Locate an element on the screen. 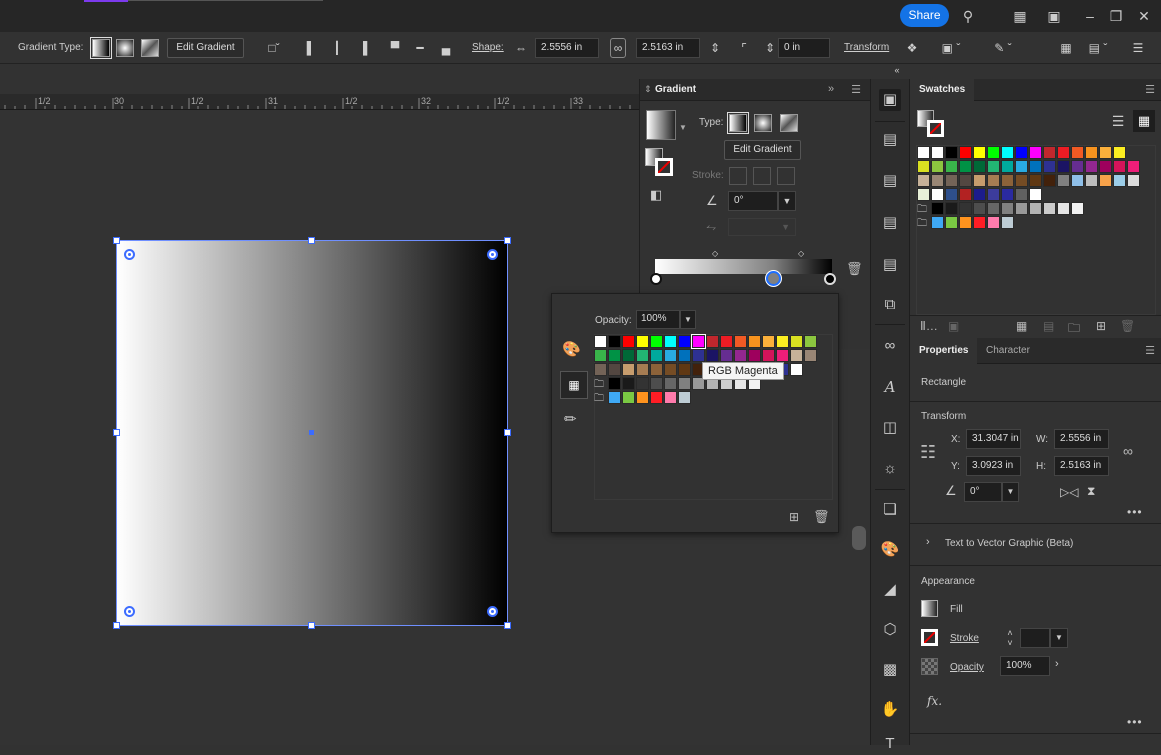  puppet-warp-icon: ✋ is located at coordinates (890, 710).